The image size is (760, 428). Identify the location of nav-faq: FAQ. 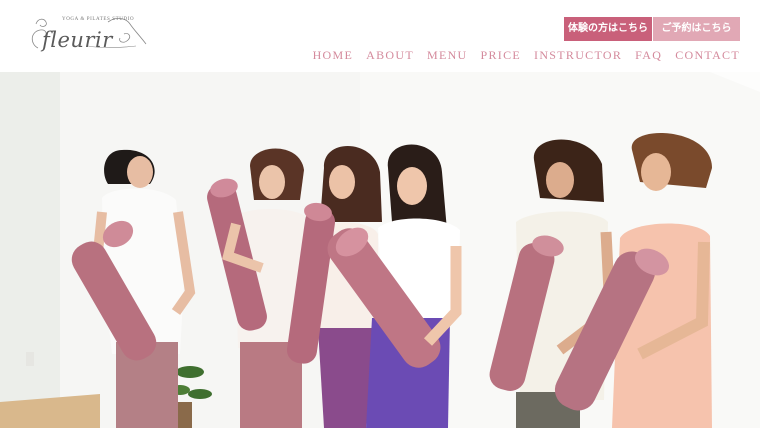
(648, 55).